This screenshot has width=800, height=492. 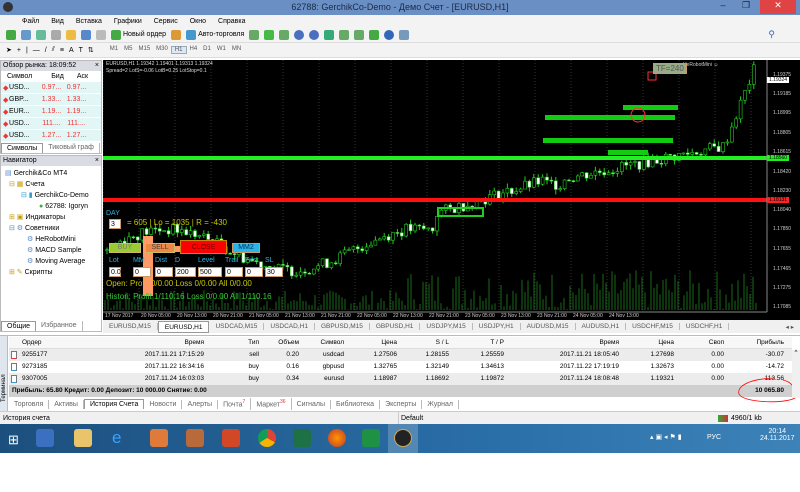 What do you see at coordinates (66, 404) in the screenshot?
I see `terminal-tab: Активы` at bounding box center [66, 404].